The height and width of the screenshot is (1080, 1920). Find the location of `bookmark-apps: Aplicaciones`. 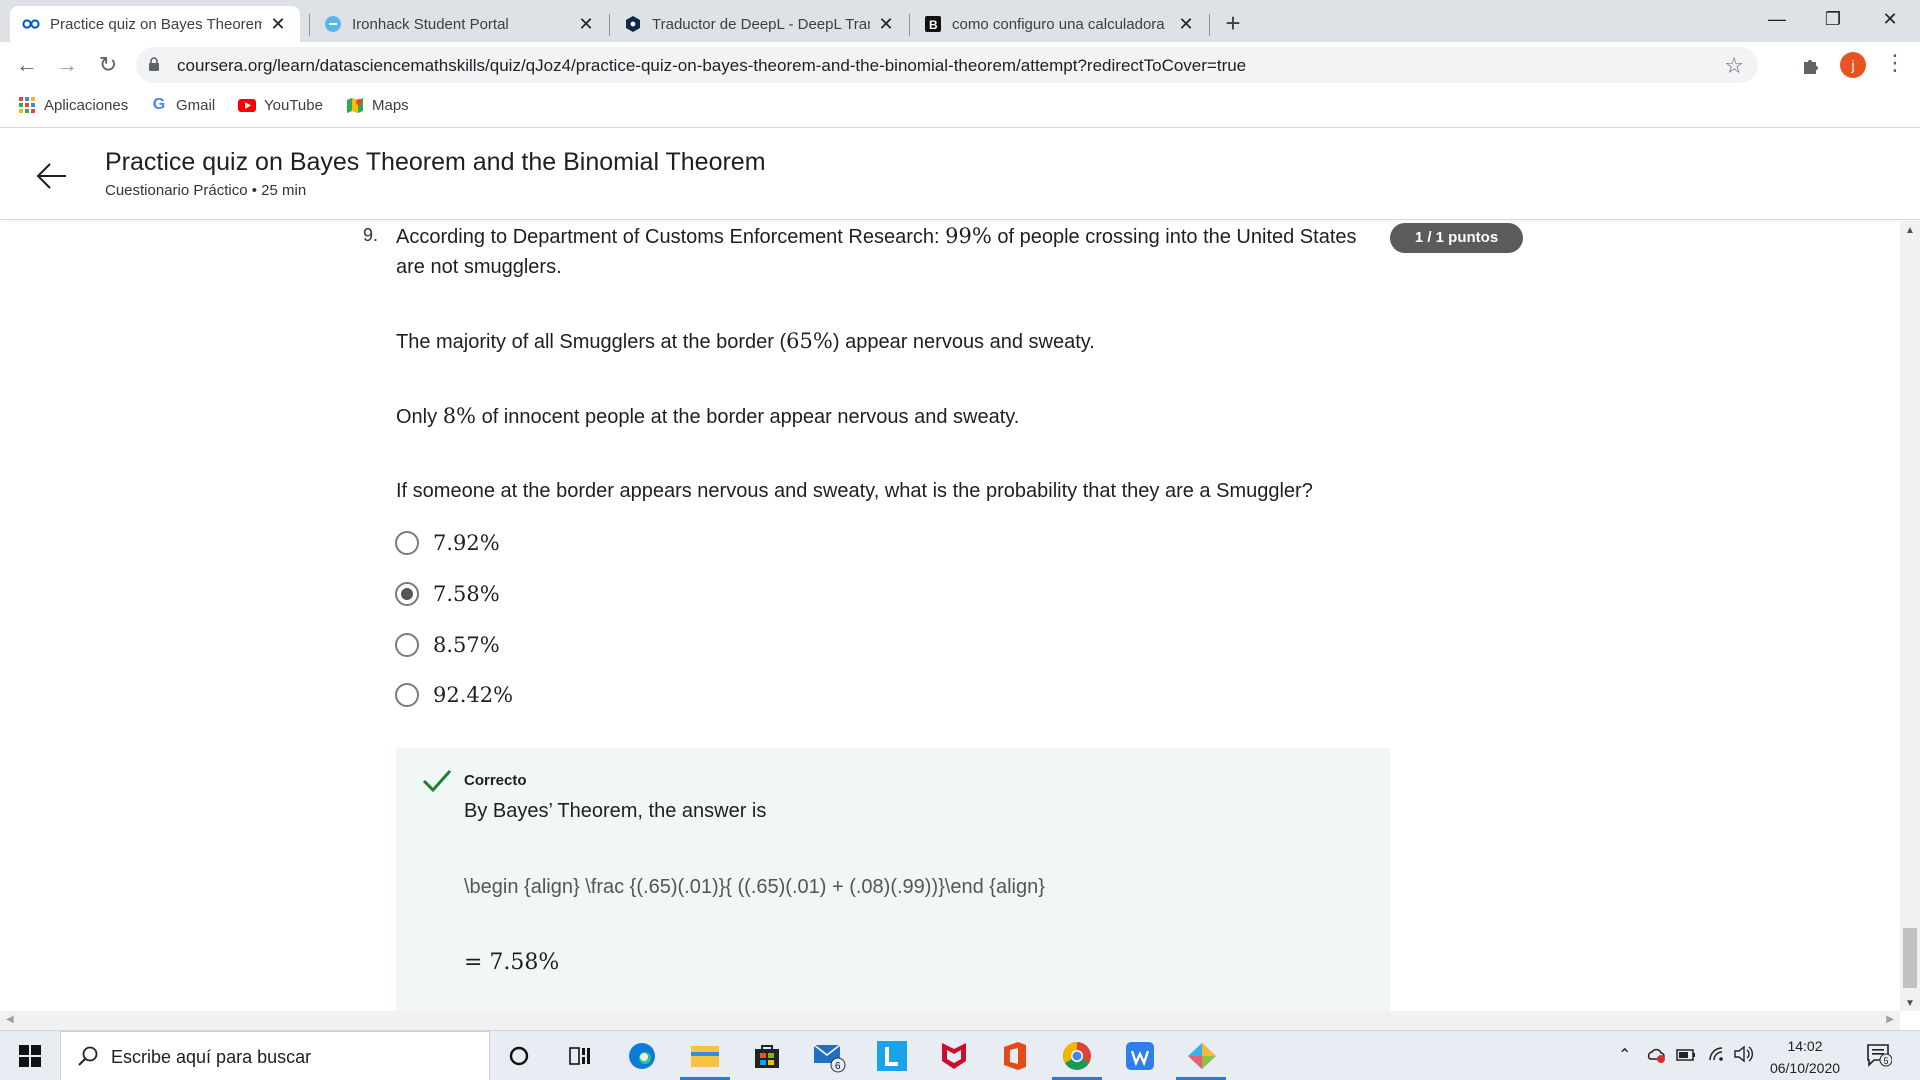

bookmark-apps: Aplicaciones is located at coordinates (73, 105).